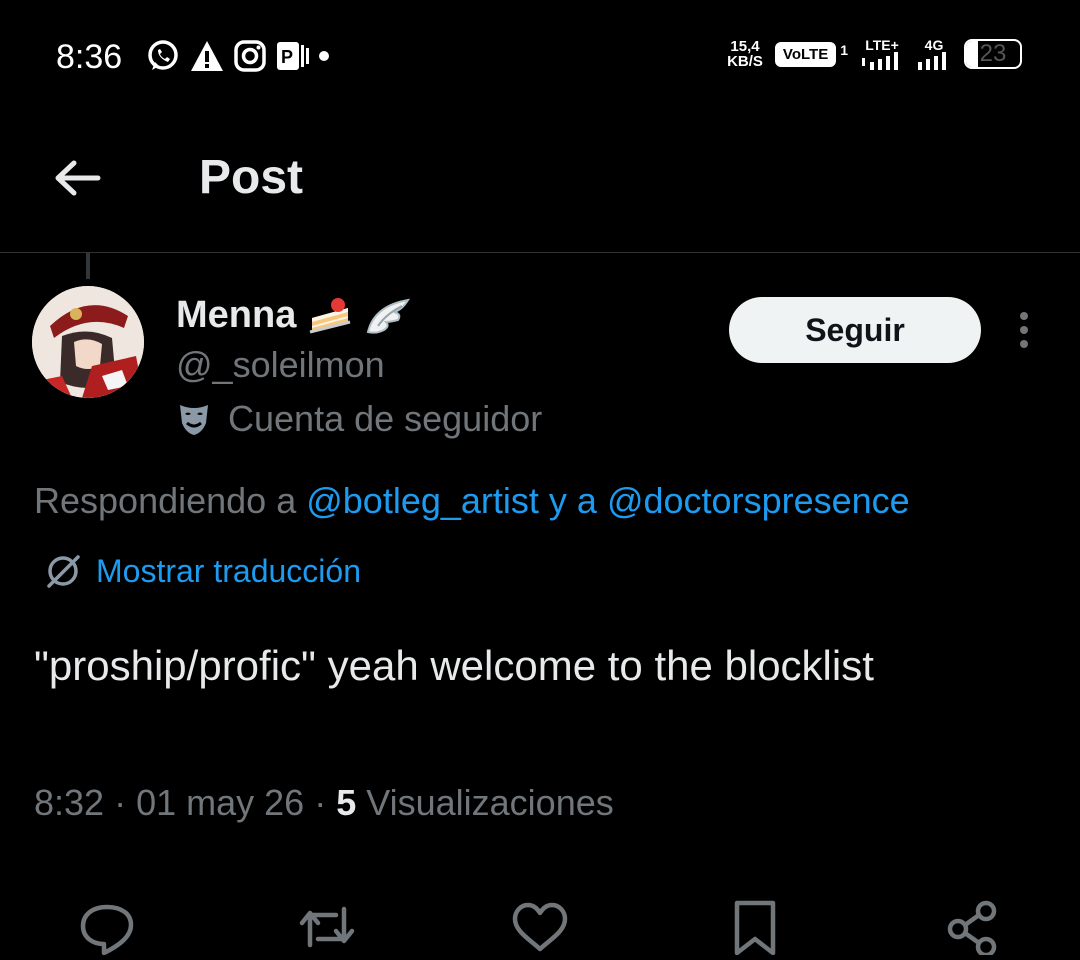 The image size is (1080, 960). I want to click on avatar-image, so click(88, 342).